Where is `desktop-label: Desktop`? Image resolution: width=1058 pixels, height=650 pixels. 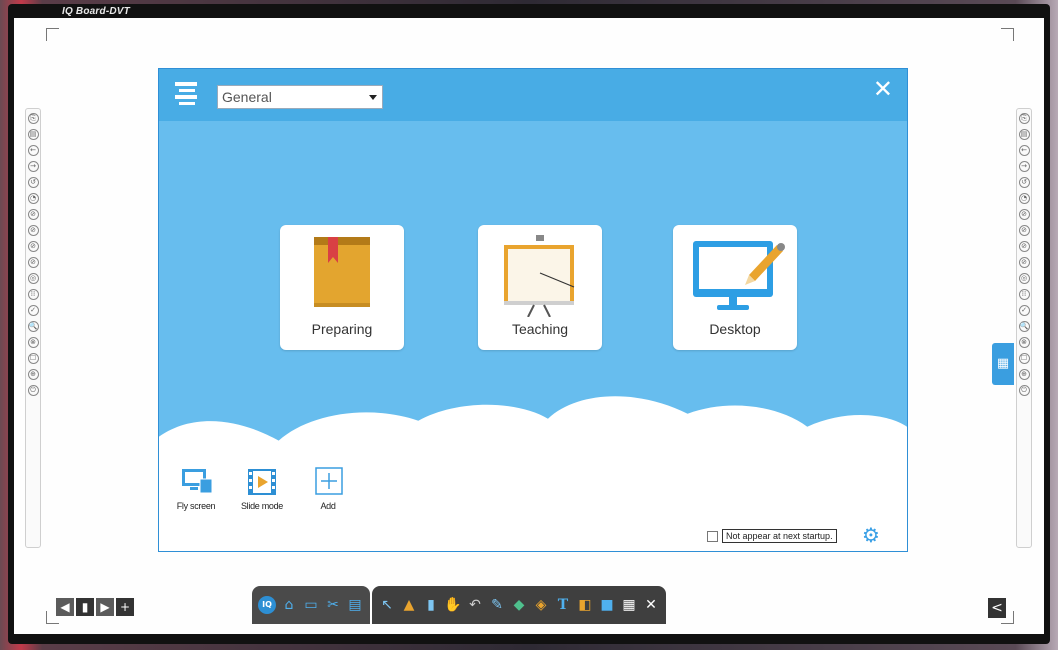 desktop-label: Desktop is located at coordinates (735, 329).